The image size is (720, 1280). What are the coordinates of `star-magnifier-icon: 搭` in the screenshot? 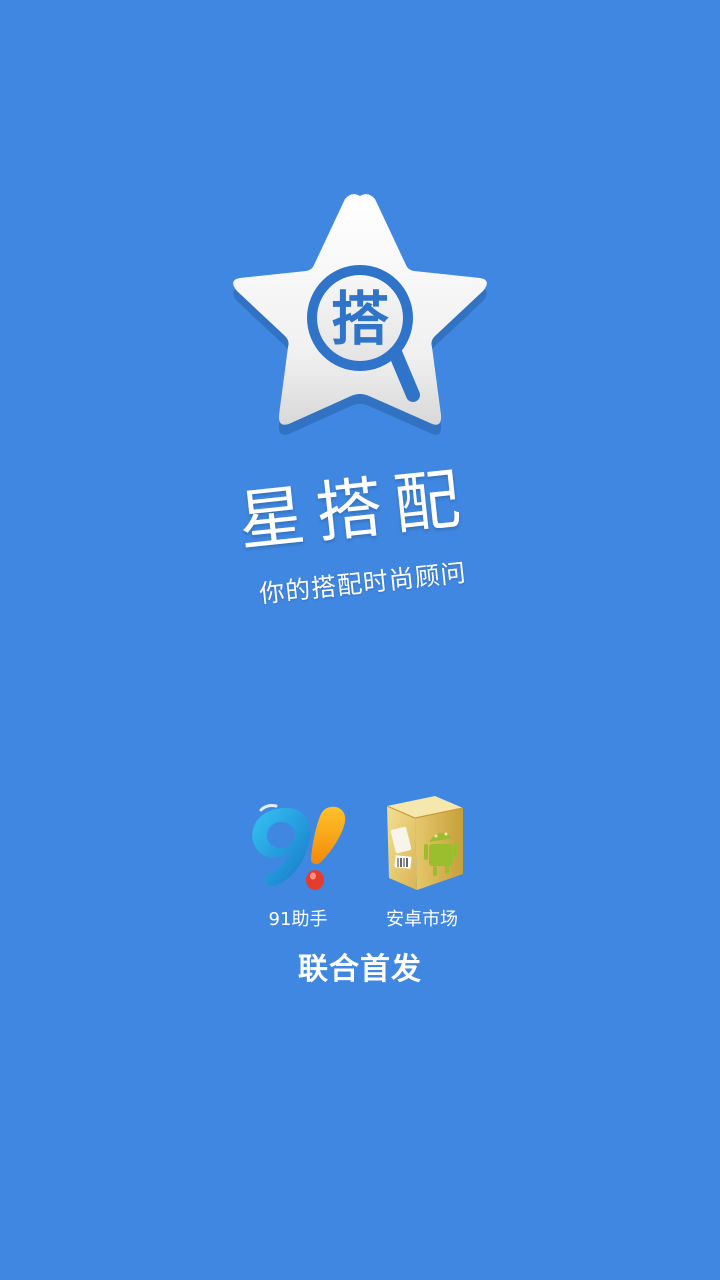 It's located at (360, 314).